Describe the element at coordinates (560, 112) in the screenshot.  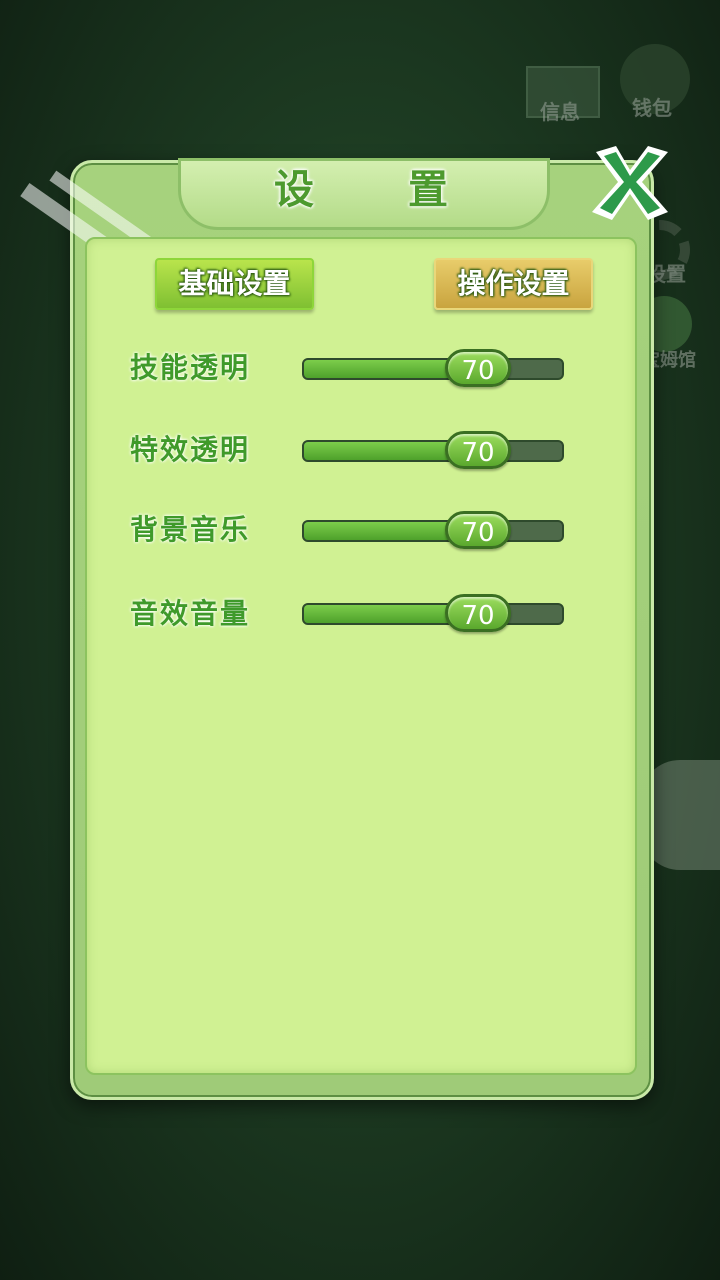
I see `mail-label: 信息` at that location.